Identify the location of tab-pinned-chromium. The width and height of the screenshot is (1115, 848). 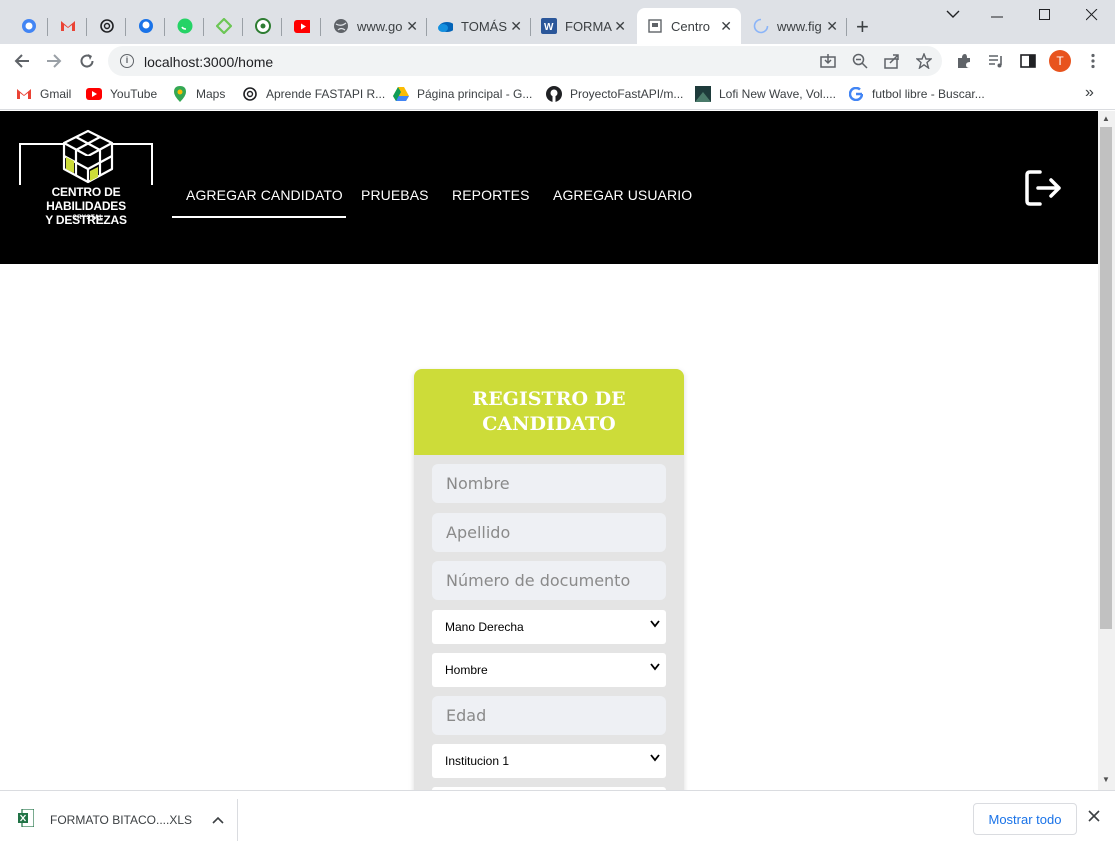
(28, 26).